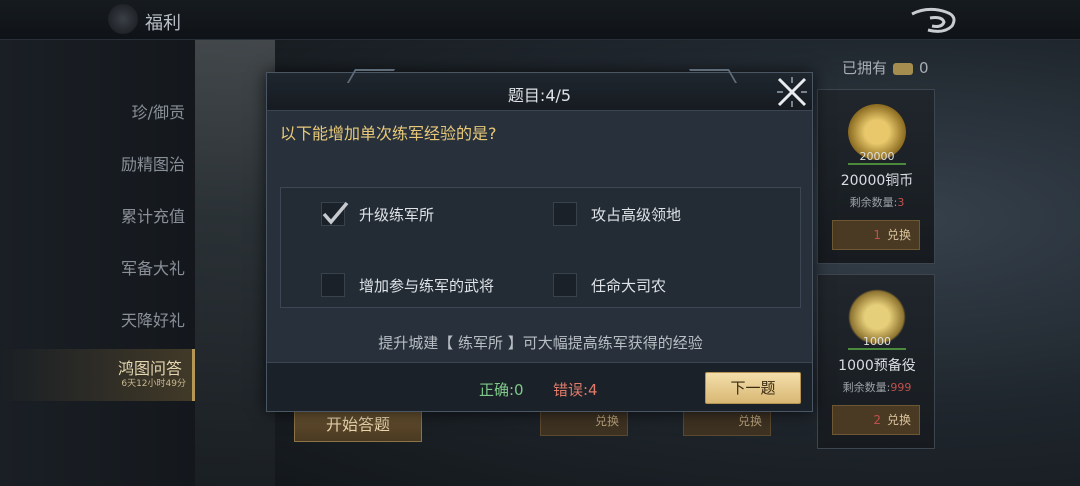  Describe the element at coordinates (97, 375) in the screenshot. I see `sidebar-item-quiz: 鸿图问答 6天12小时49分` at that location.